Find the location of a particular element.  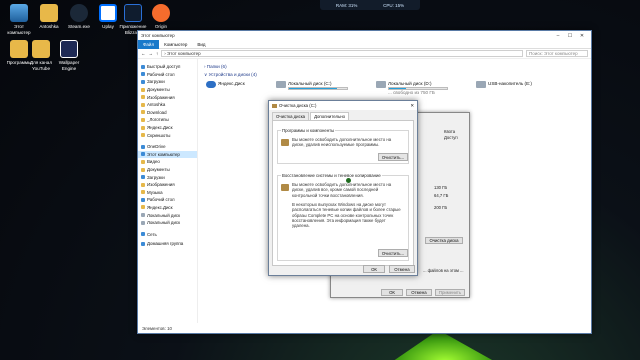

size-value: 64,7 ГБ is located at coordinates (441, 195).